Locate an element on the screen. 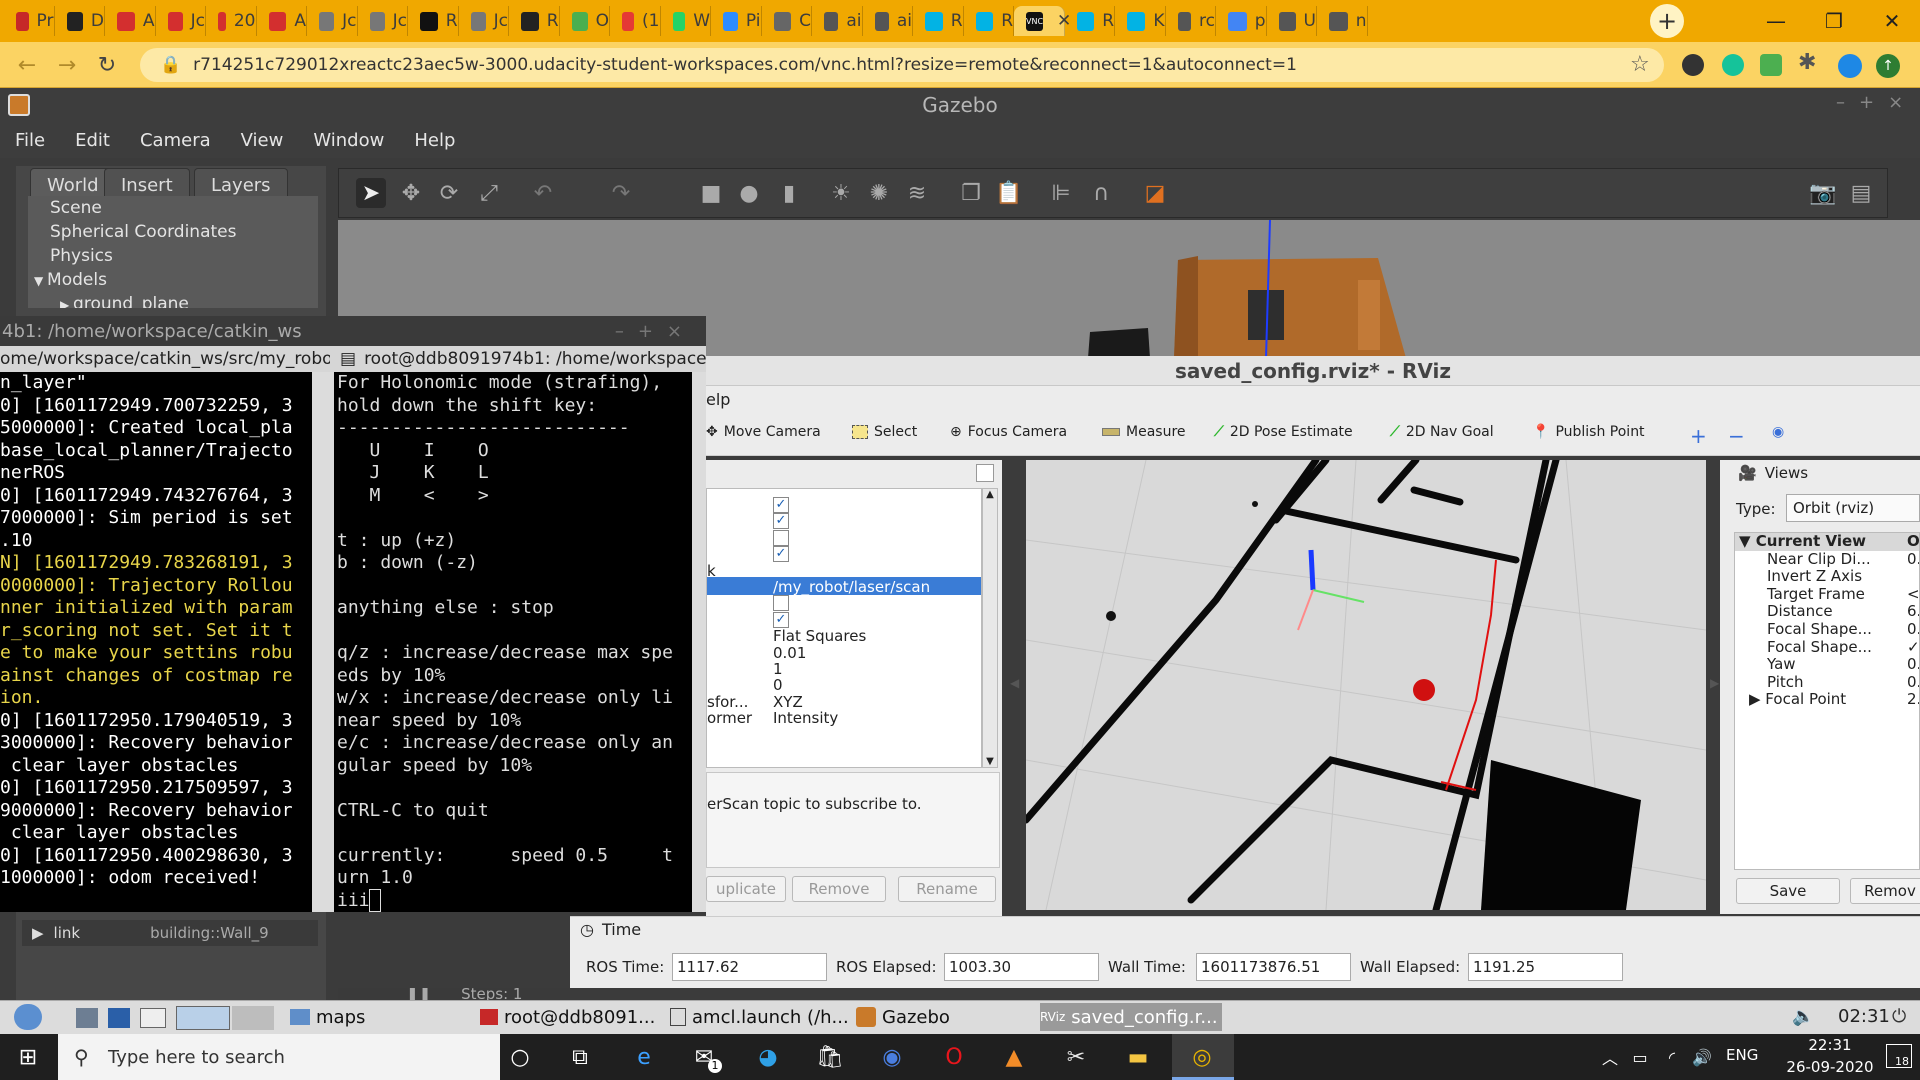  gazebo-window-controls: –+× is located at coordinates (1876, 102).